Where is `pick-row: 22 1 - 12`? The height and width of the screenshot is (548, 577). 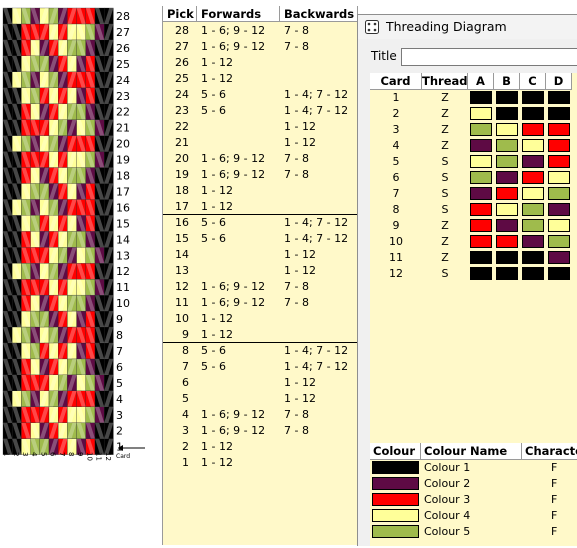
pick-row: 22 1 - 12 is located at coordinates (260, 127).